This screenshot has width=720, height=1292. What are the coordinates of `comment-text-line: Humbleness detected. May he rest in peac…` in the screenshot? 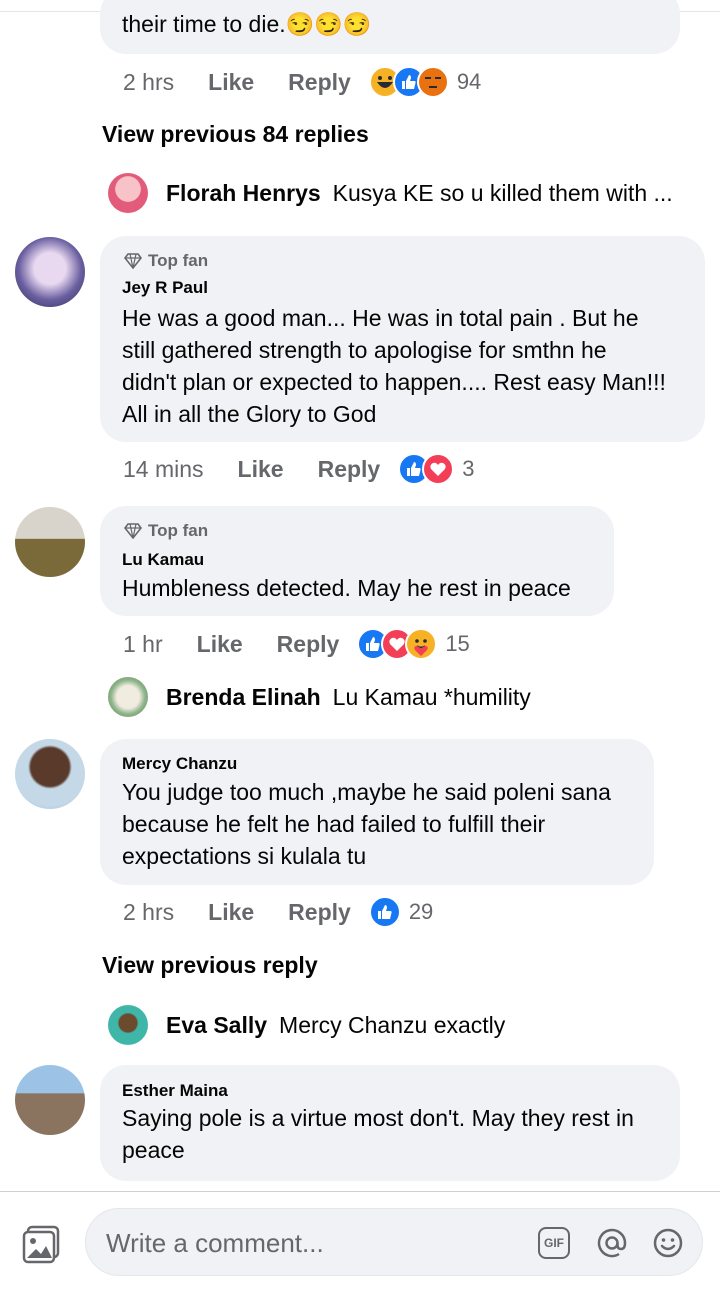 It's located at (346, 588).